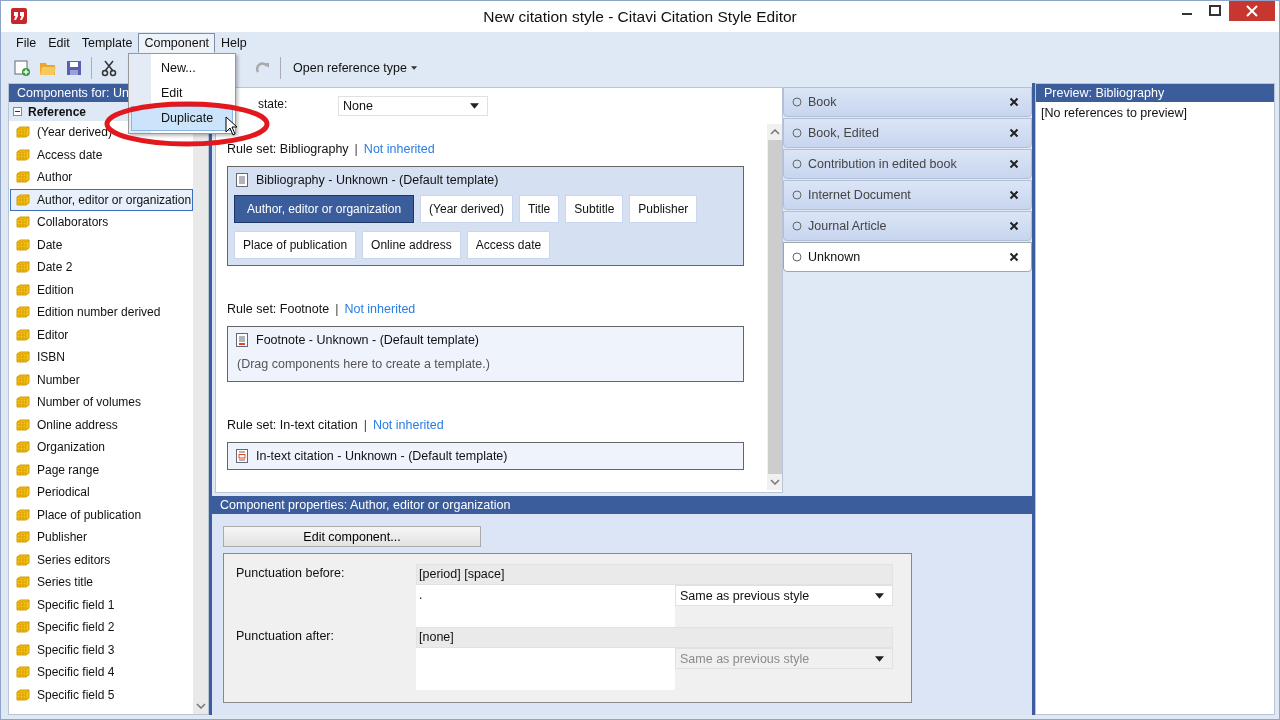  What do you see at coordinates (101, 222) in the screenshot?
I see `component-list-item: Collaborators` at bounding box center [101, 222].